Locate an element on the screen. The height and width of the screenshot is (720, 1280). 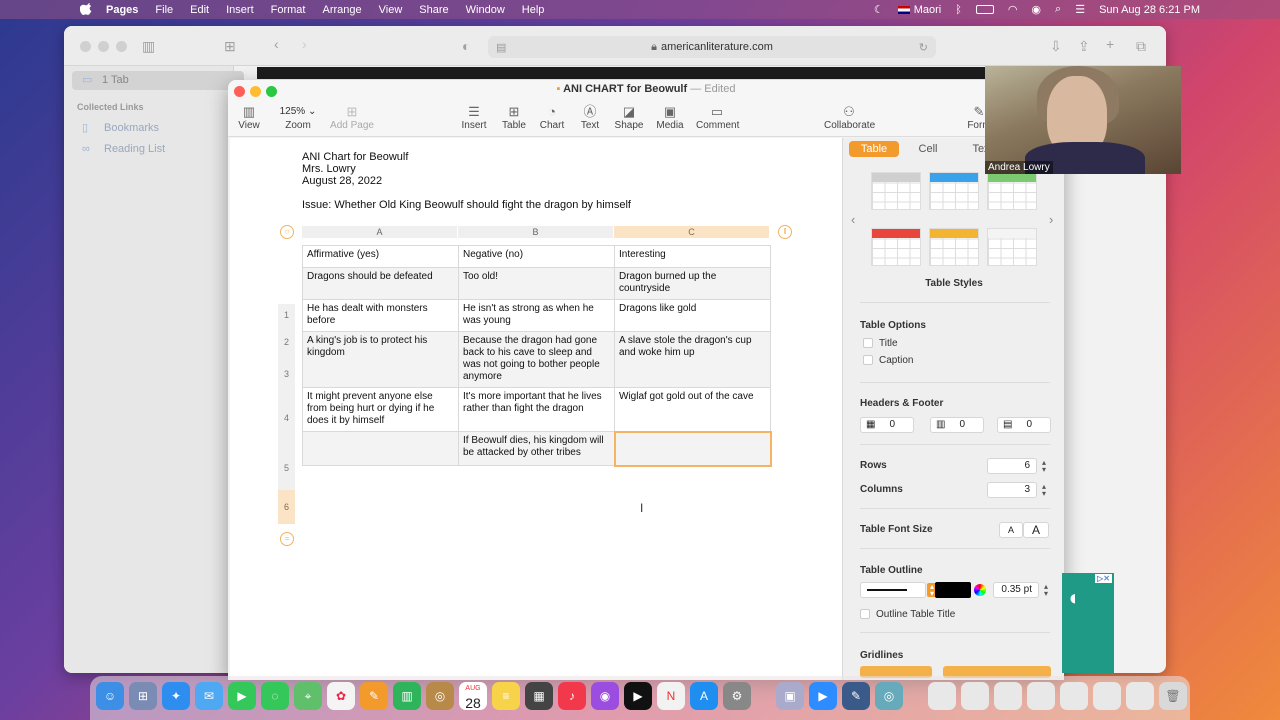
system-preferences-icon: ⚙ is located at coordinates (737, 696).